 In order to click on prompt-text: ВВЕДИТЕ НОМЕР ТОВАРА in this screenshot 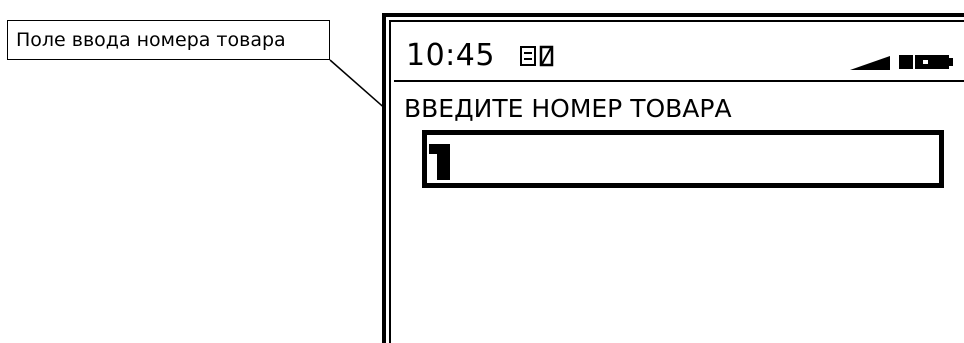, I will do `click(568, 108)`.